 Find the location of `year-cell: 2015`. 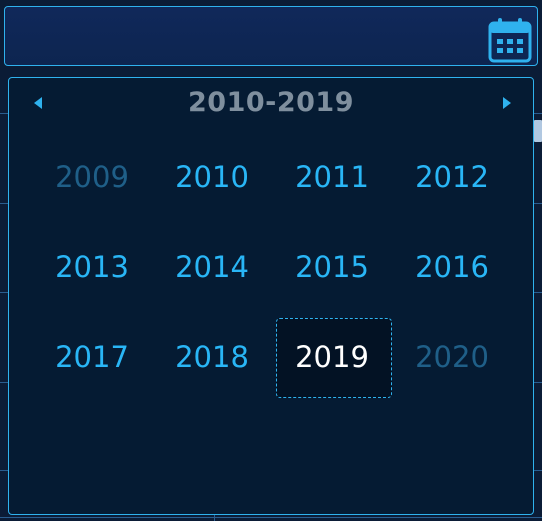

year-cell: 2015 is located at coordinates (332, 267).